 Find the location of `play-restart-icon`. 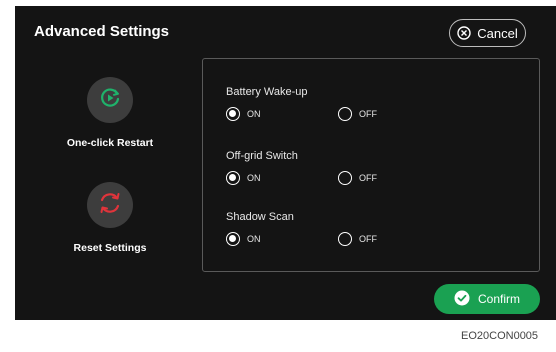

play-restart-icon is located at coordinates (110, 100).